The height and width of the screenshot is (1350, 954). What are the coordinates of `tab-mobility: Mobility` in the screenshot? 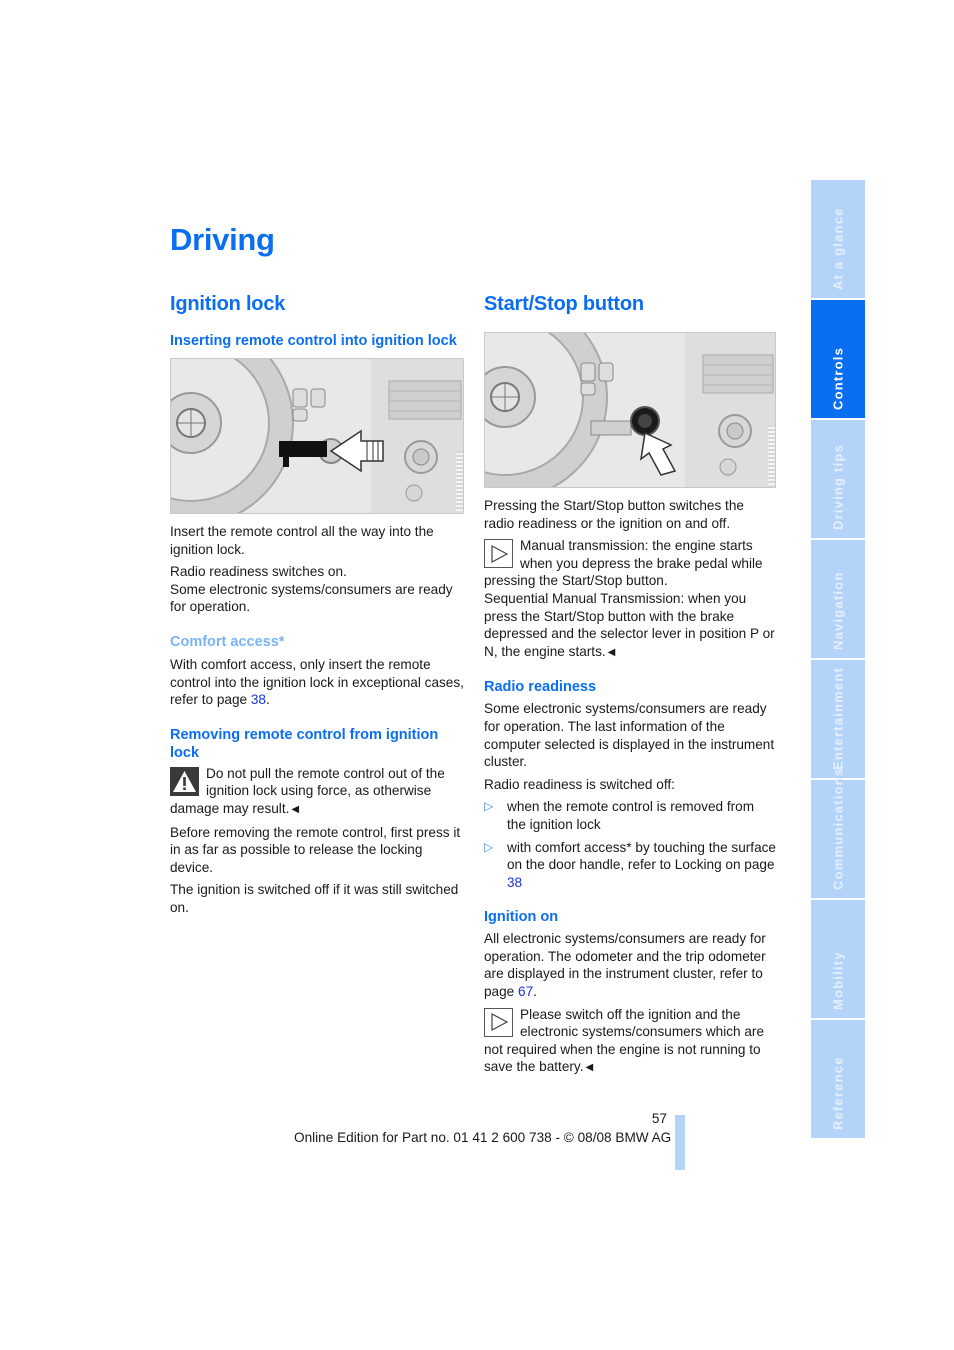 It's located at (838, 959).